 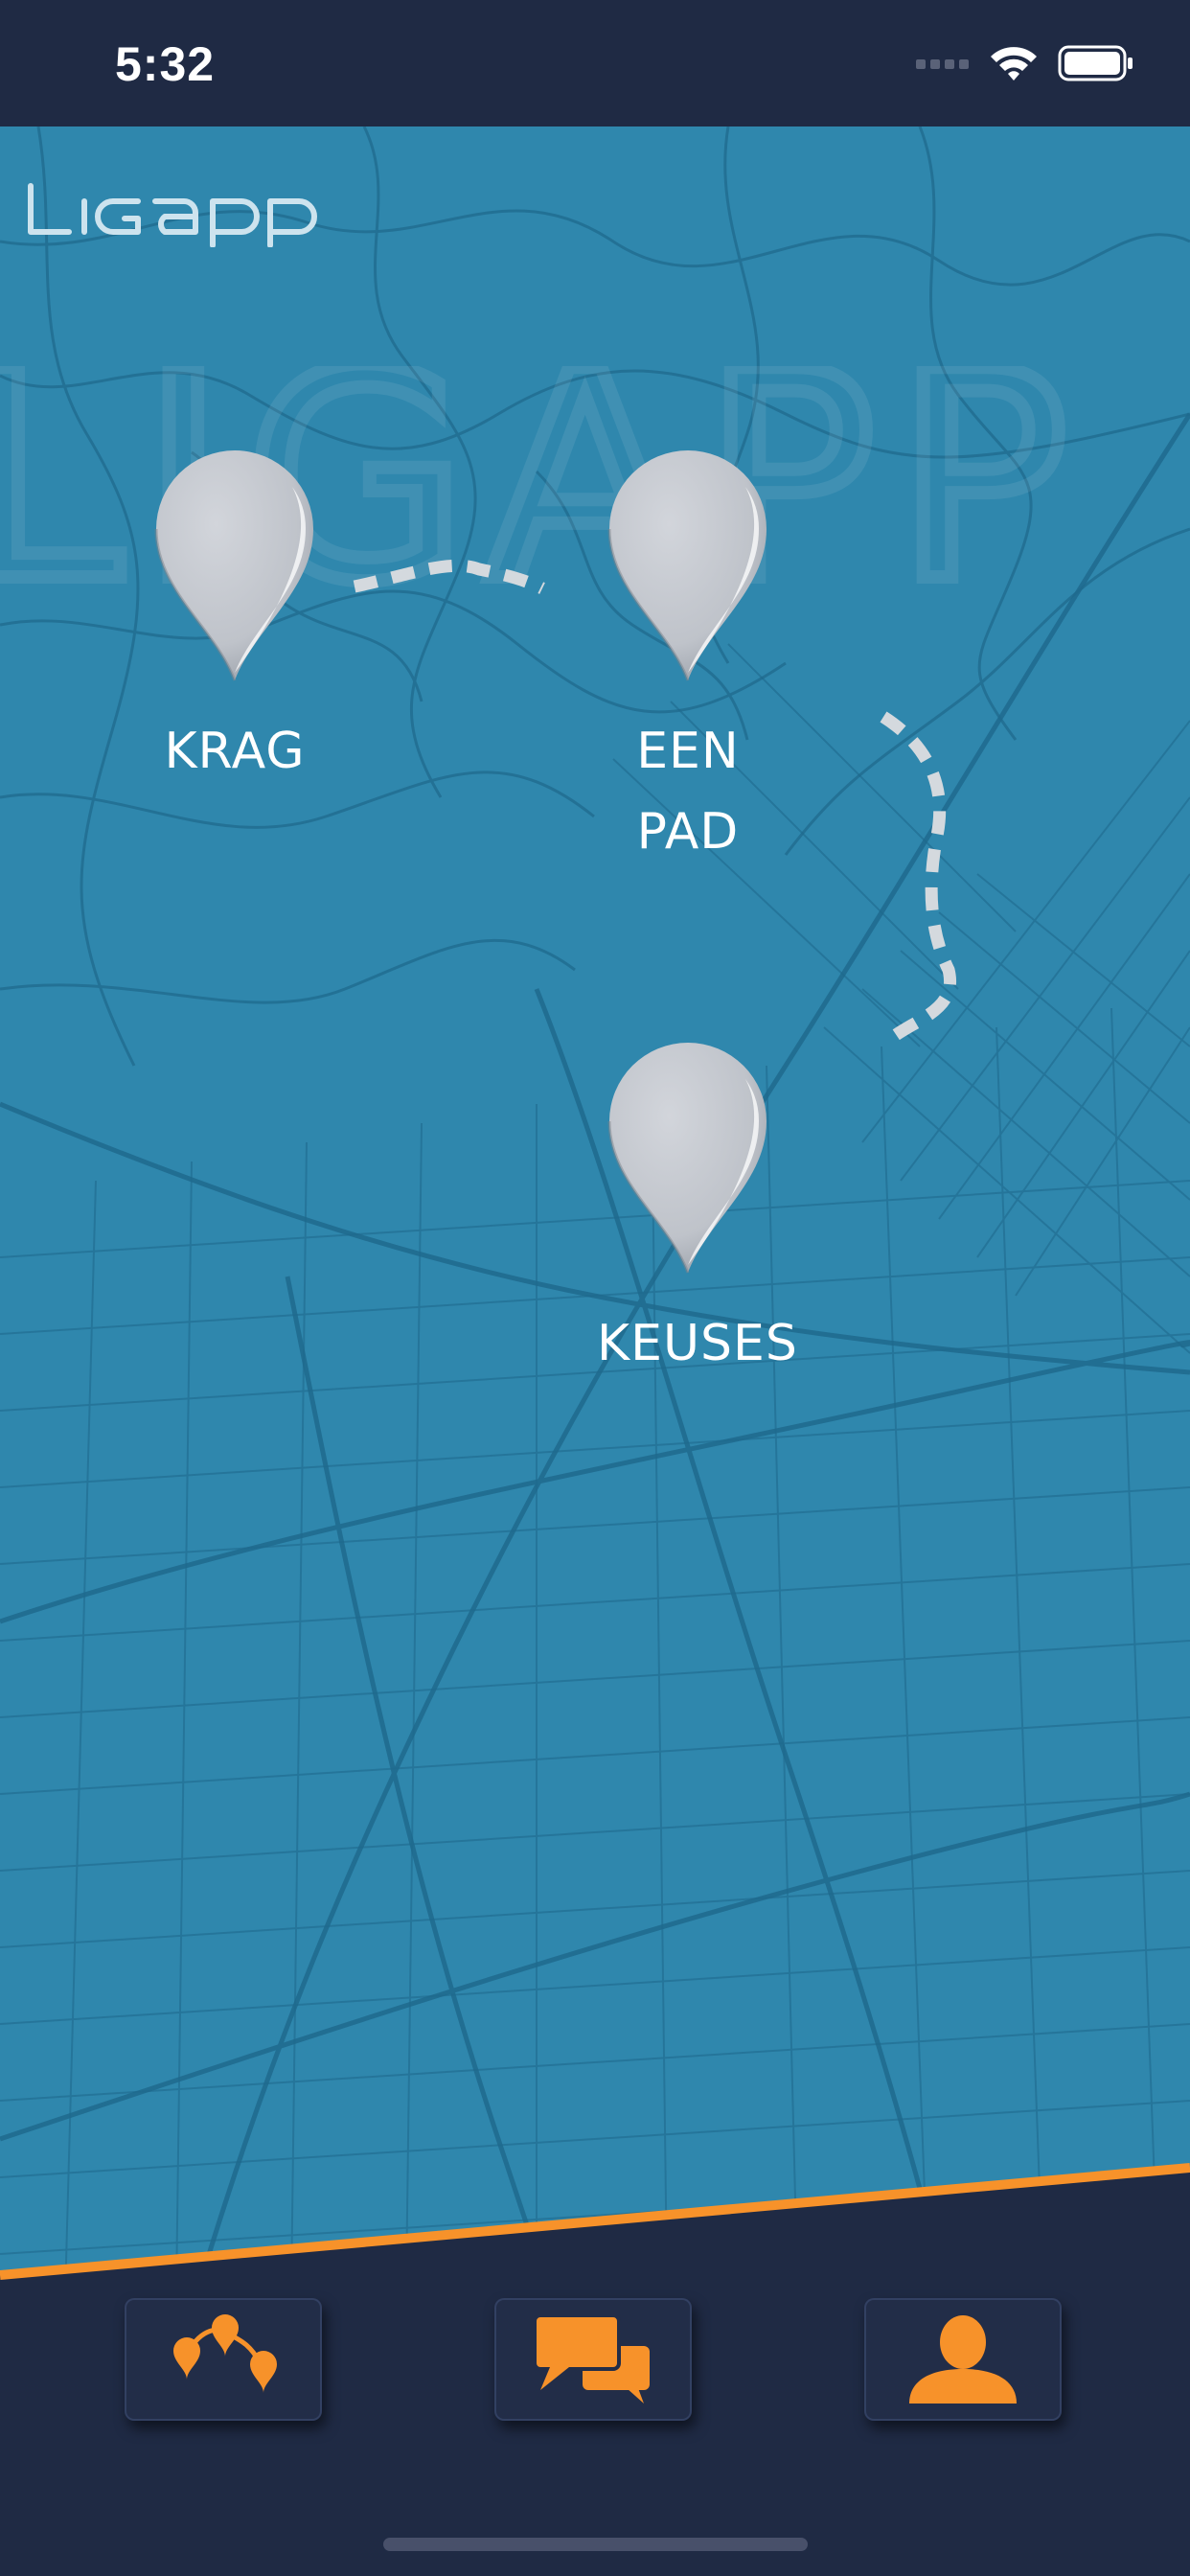 What do you see at coordinates (595, 63) in the screenshot?
I see `status-bar: 5:32` at bounding box center [595, 63].